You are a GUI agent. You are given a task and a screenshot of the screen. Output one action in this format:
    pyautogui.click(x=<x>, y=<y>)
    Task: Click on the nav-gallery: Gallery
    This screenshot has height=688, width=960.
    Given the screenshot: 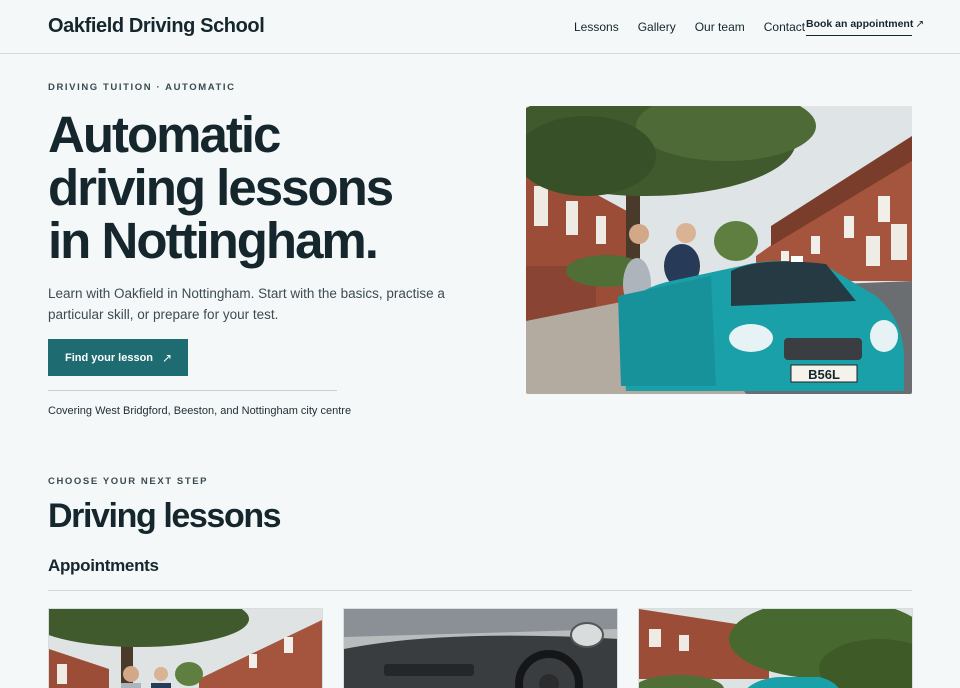 What is the action you would take?
    pyautogui.click(x=657, y=27)
    